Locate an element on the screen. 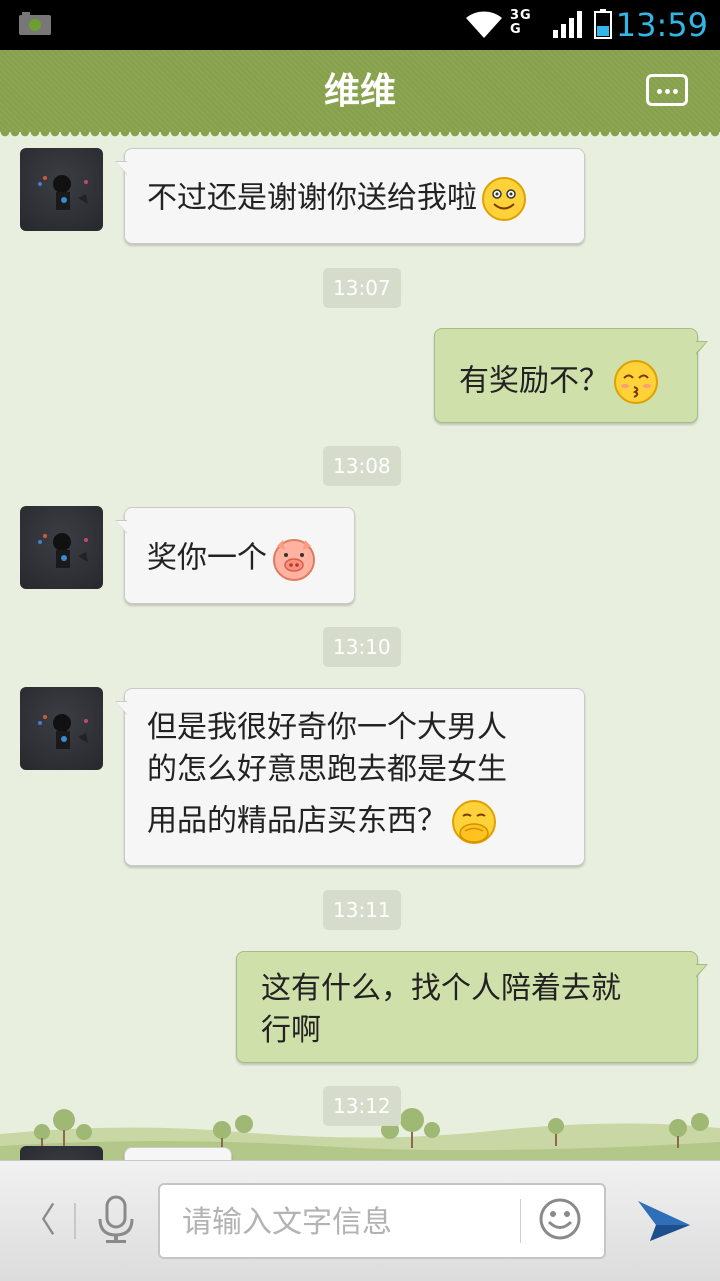 Image resolution: width=720 pixels, height=1281 pixels. battery-icon is located at coordinates (603, 24).